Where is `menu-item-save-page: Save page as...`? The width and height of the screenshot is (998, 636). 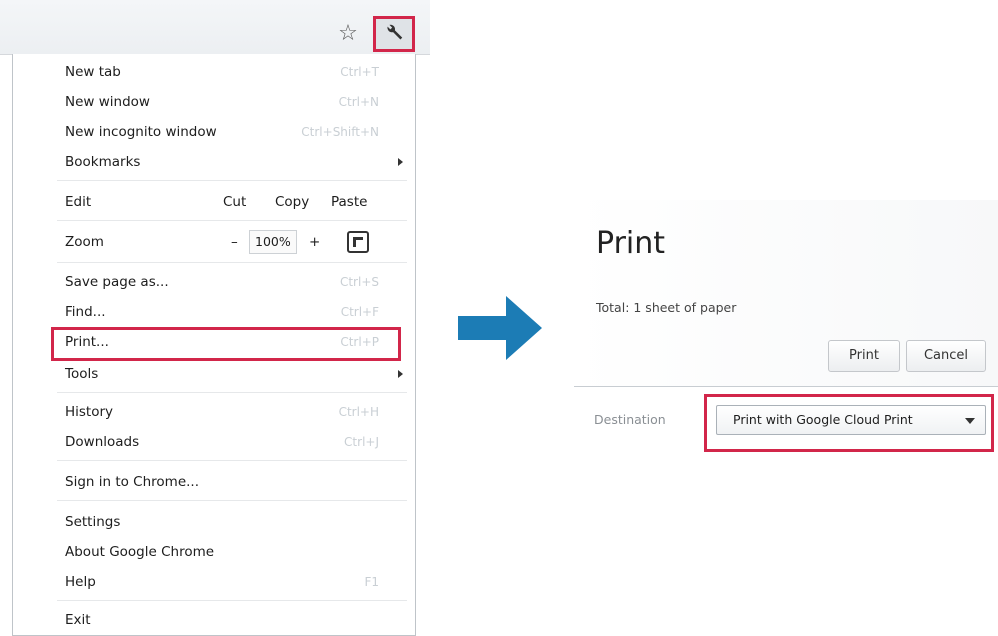 menu-item-save-page: Save page as... is located at coordinates (117, 282).